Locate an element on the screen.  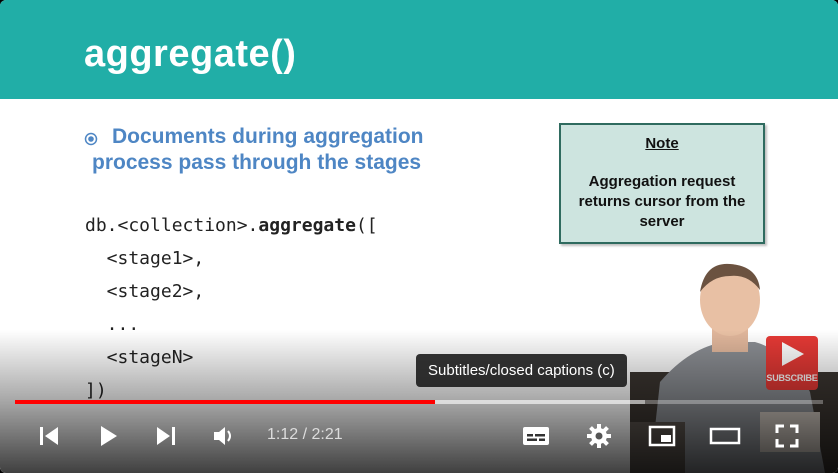
subscribe-label: SUBSCRIBE is located at coordinates (792, 378).